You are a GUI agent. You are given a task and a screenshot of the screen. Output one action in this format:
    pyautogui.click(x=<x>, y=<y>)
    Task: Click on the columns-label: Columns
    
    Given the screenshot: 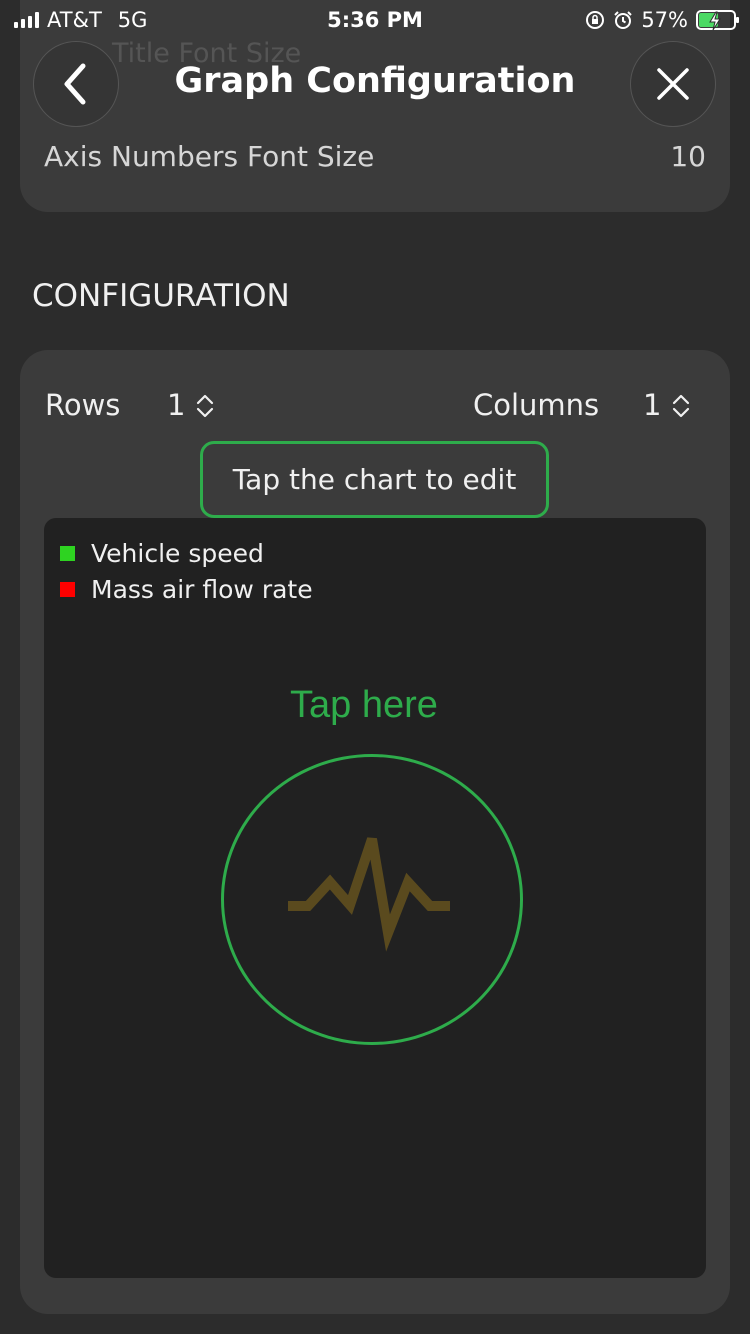 What is the action you would take?
    pyautogui.click(x=536, y=405)
    